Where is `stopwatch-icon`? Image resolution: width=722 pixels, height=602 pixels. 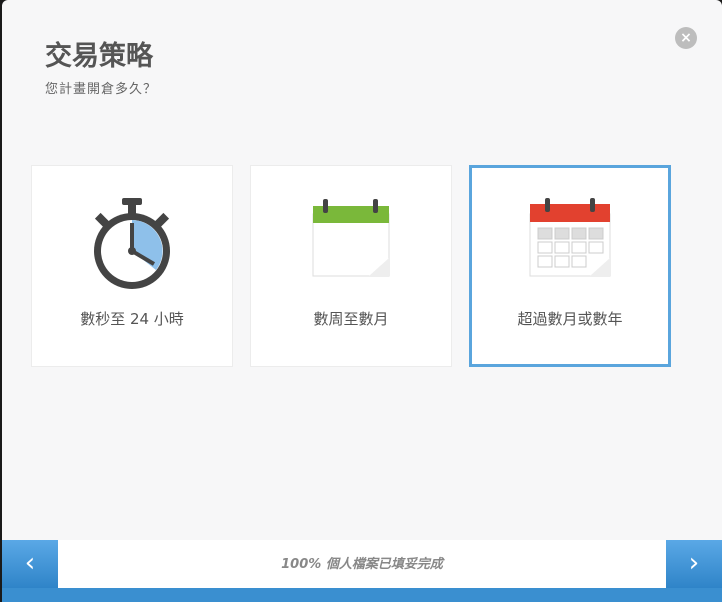 stopwatch-icon is located at coordinates (132, 243).